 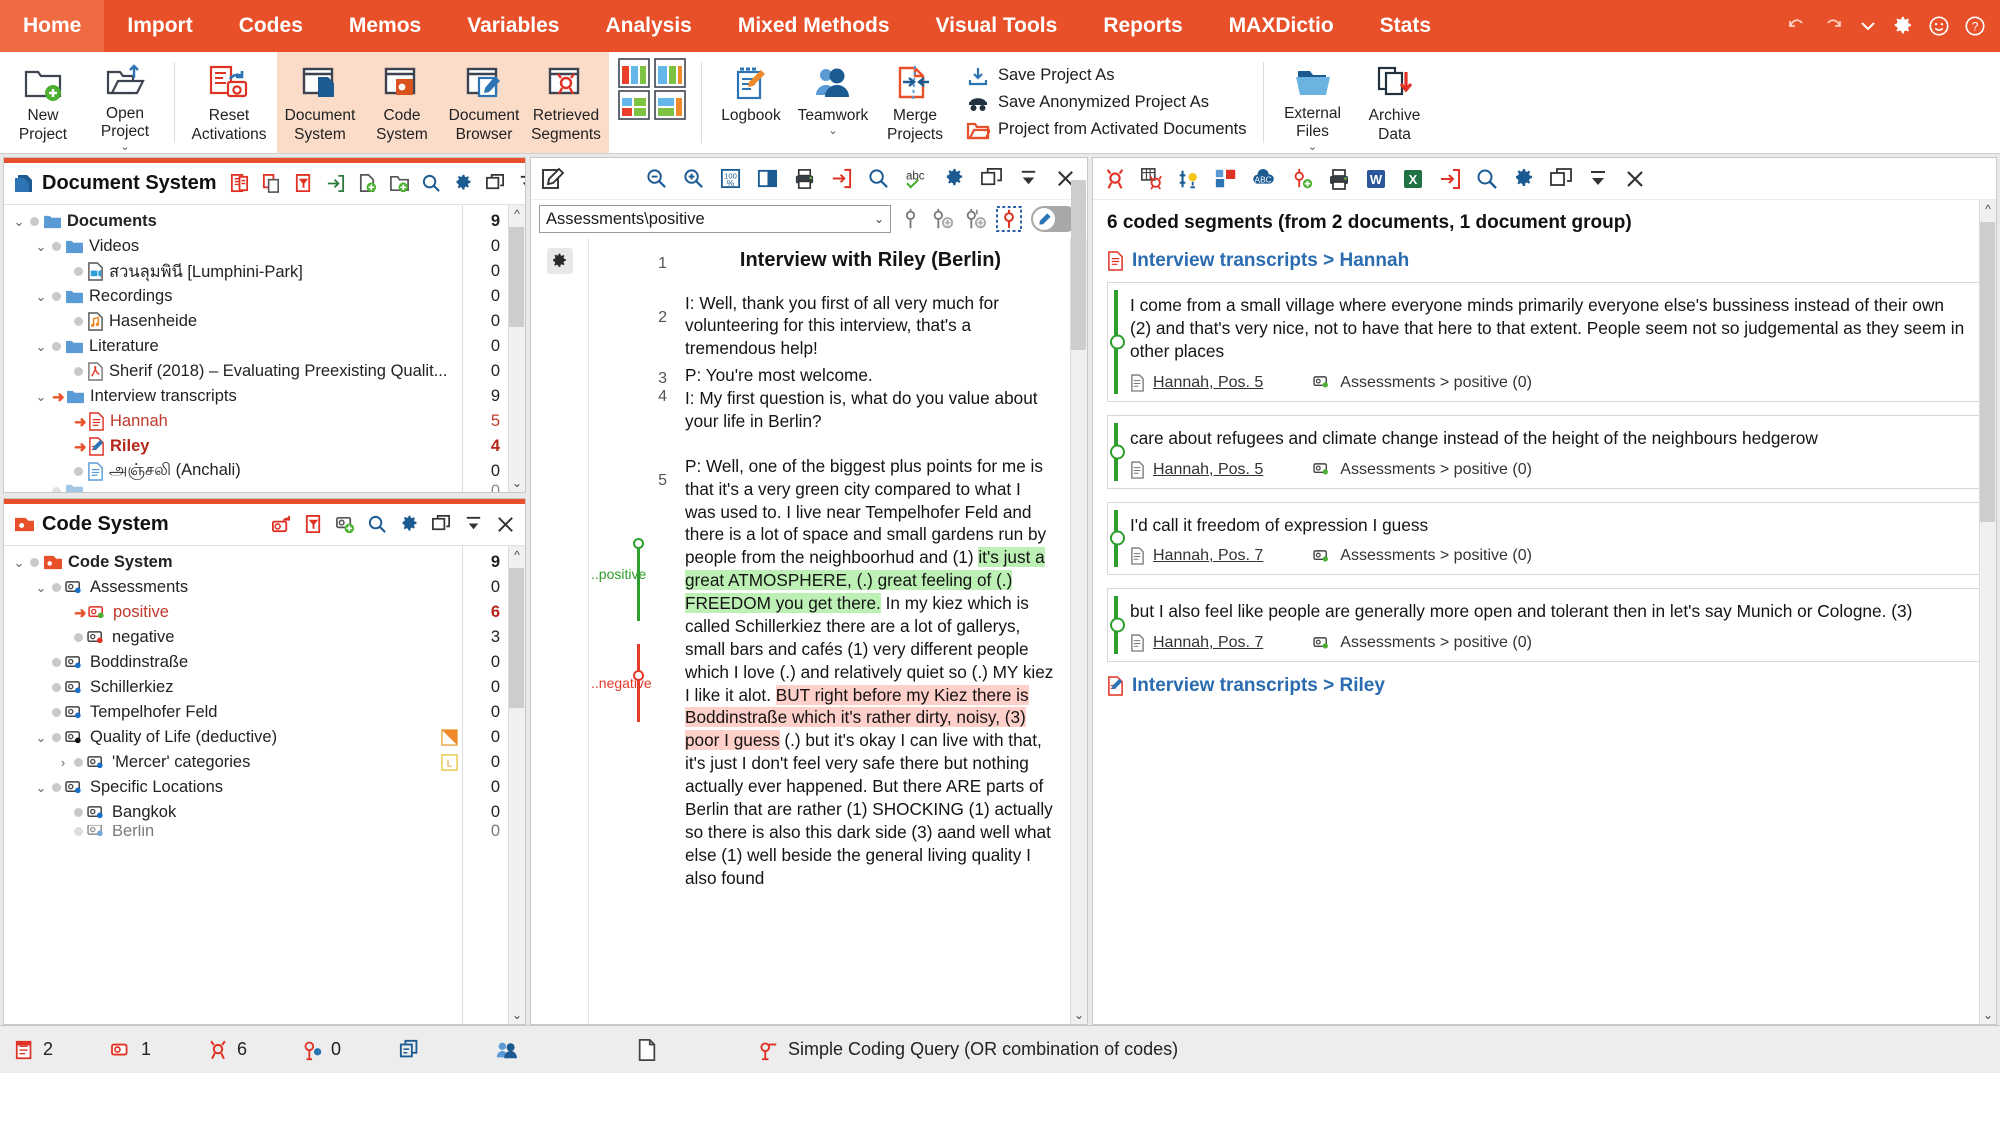 I want to click on ribbon-tab-stats: Stats, so click(x=1405, y=26).